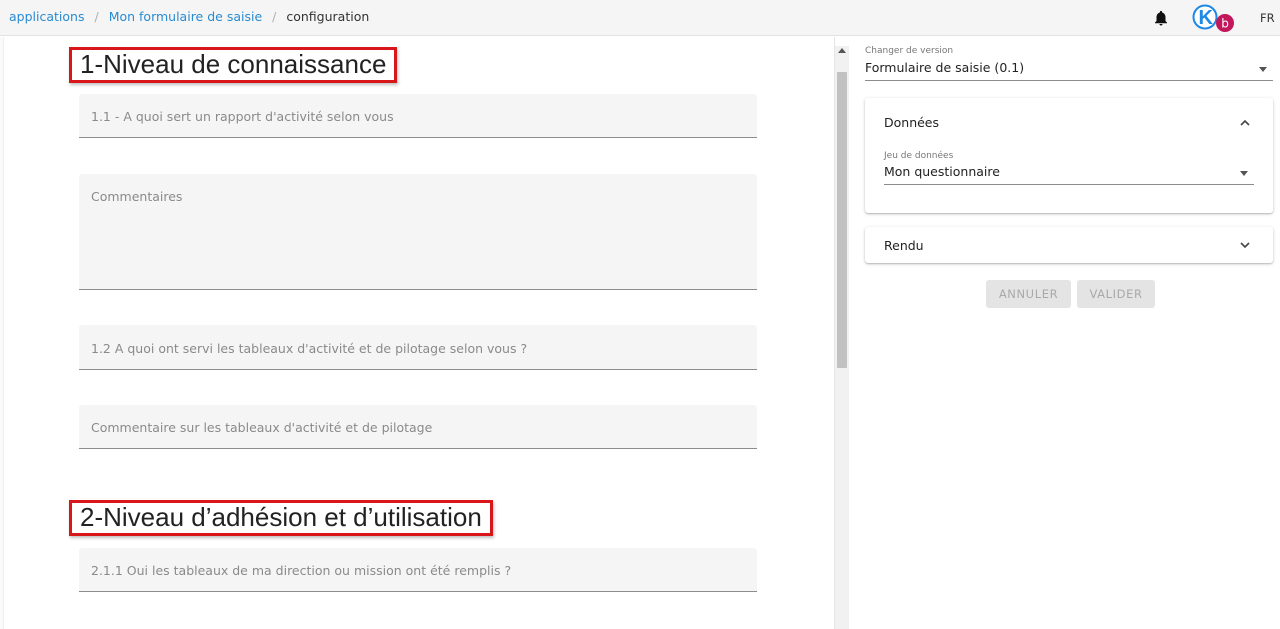 The width and height of the screenshot is (1280, 629). I want to click on render-card: Rendu, so click(1069, 245).